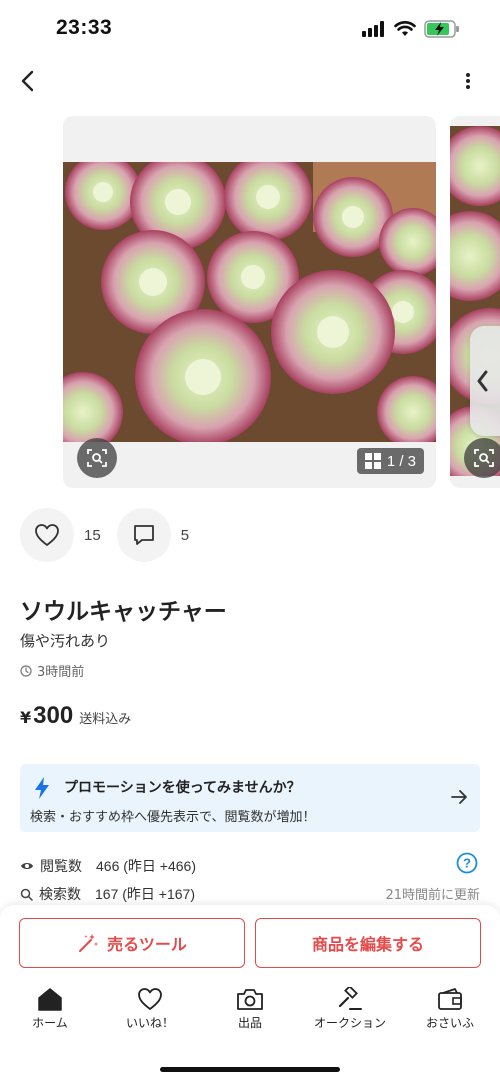 This screenshot has width=500, height=1080. What do you see at coordinates (250, 1069) in the screenshot?
I see `home-indicator` at bounding box center [250, 1069].